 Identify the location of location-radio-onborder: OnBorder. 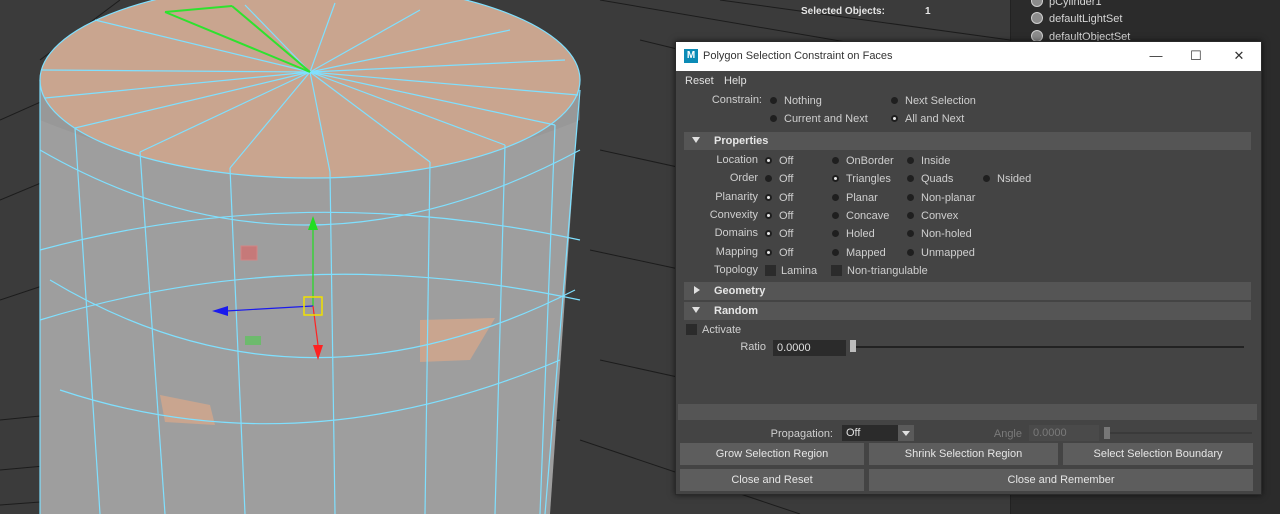
(862, 161).